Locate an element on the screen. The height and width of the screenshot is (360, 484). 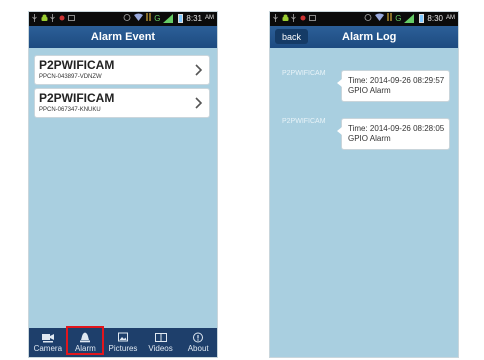
system-icons: G 8:30 AM is located at coordinates (409, 18).